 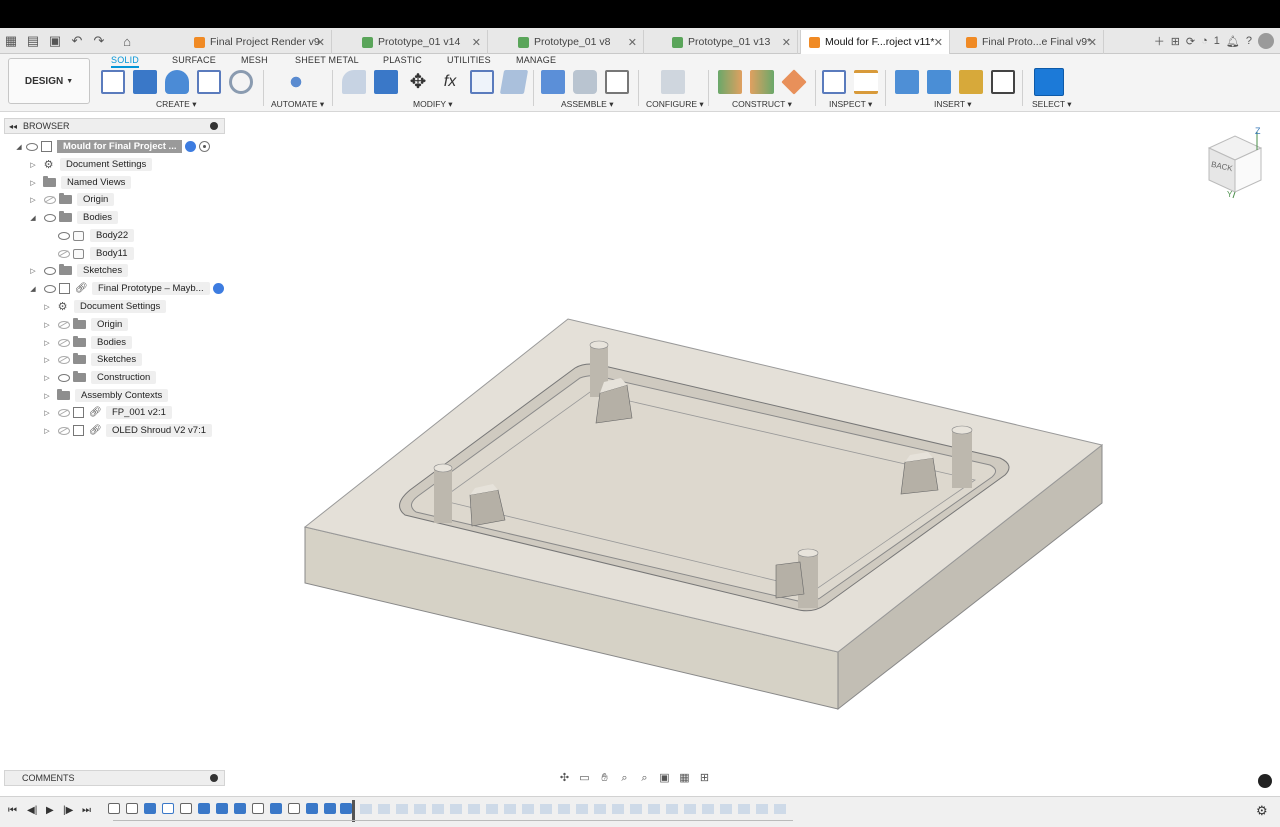 I want to click on revolve-icon, so click(x=177, y=82).